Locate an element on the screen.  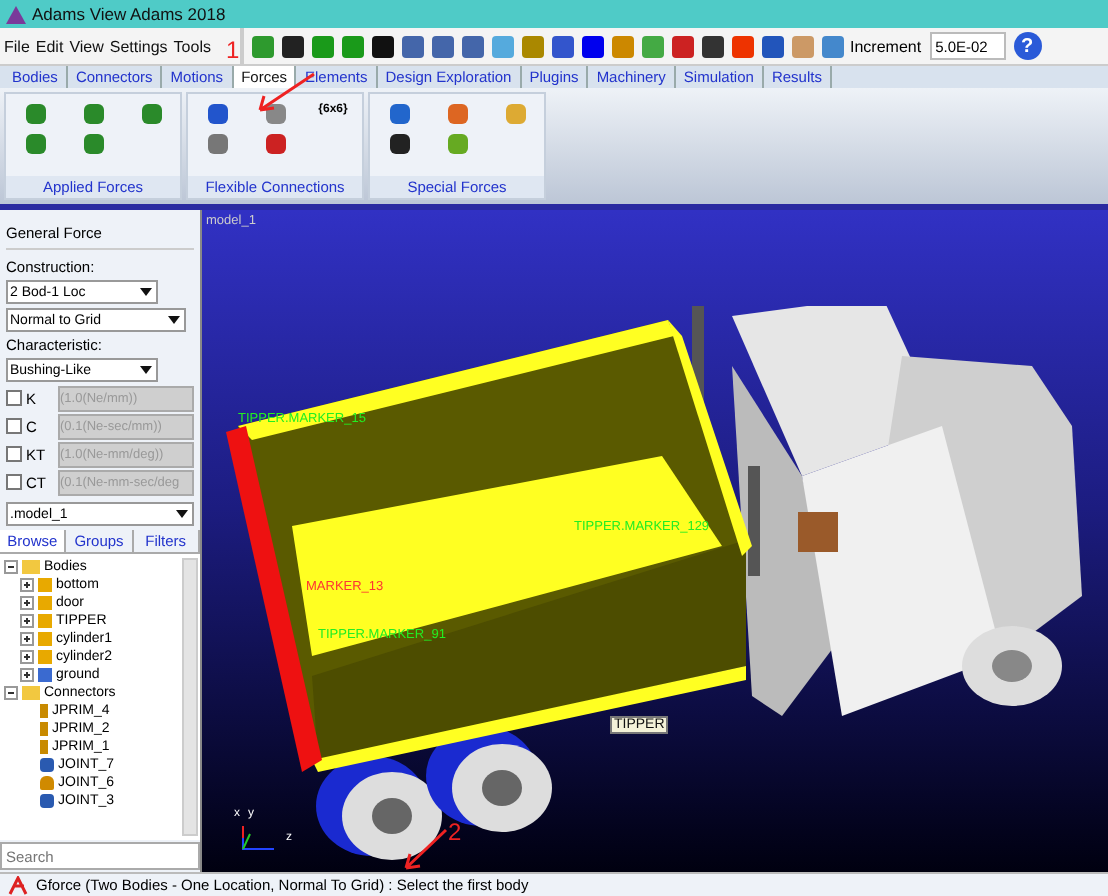
annotation-number: 2 is located at coordinates (455, 832).